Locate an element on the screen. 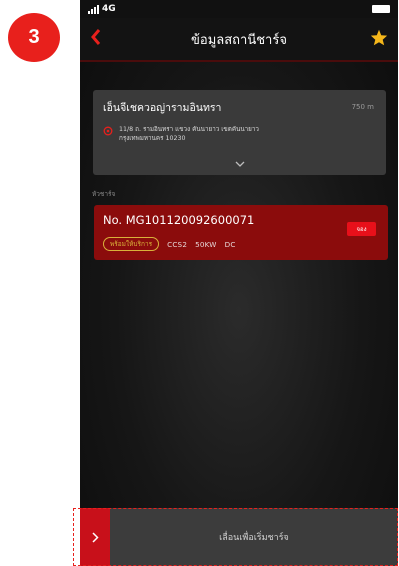 The image size is (399, 566). current-type: DC is located at coordinates (230, 244).